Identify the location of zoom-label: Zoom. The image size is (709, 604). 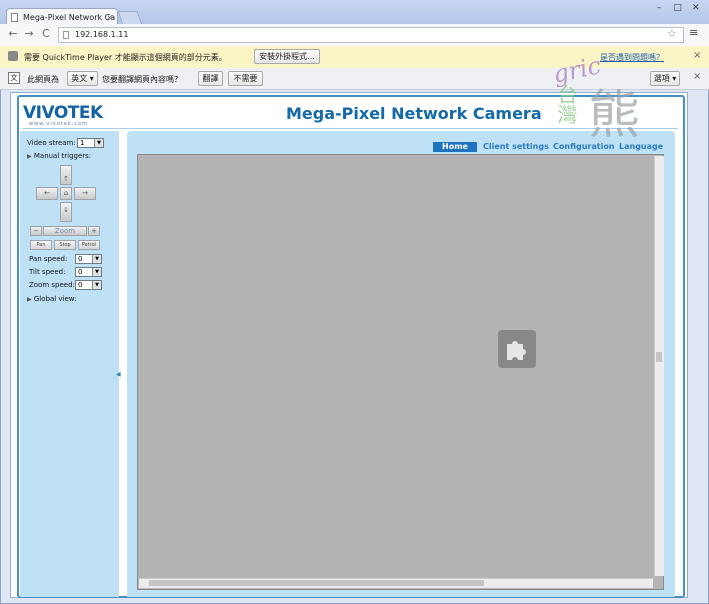
(65, 231).